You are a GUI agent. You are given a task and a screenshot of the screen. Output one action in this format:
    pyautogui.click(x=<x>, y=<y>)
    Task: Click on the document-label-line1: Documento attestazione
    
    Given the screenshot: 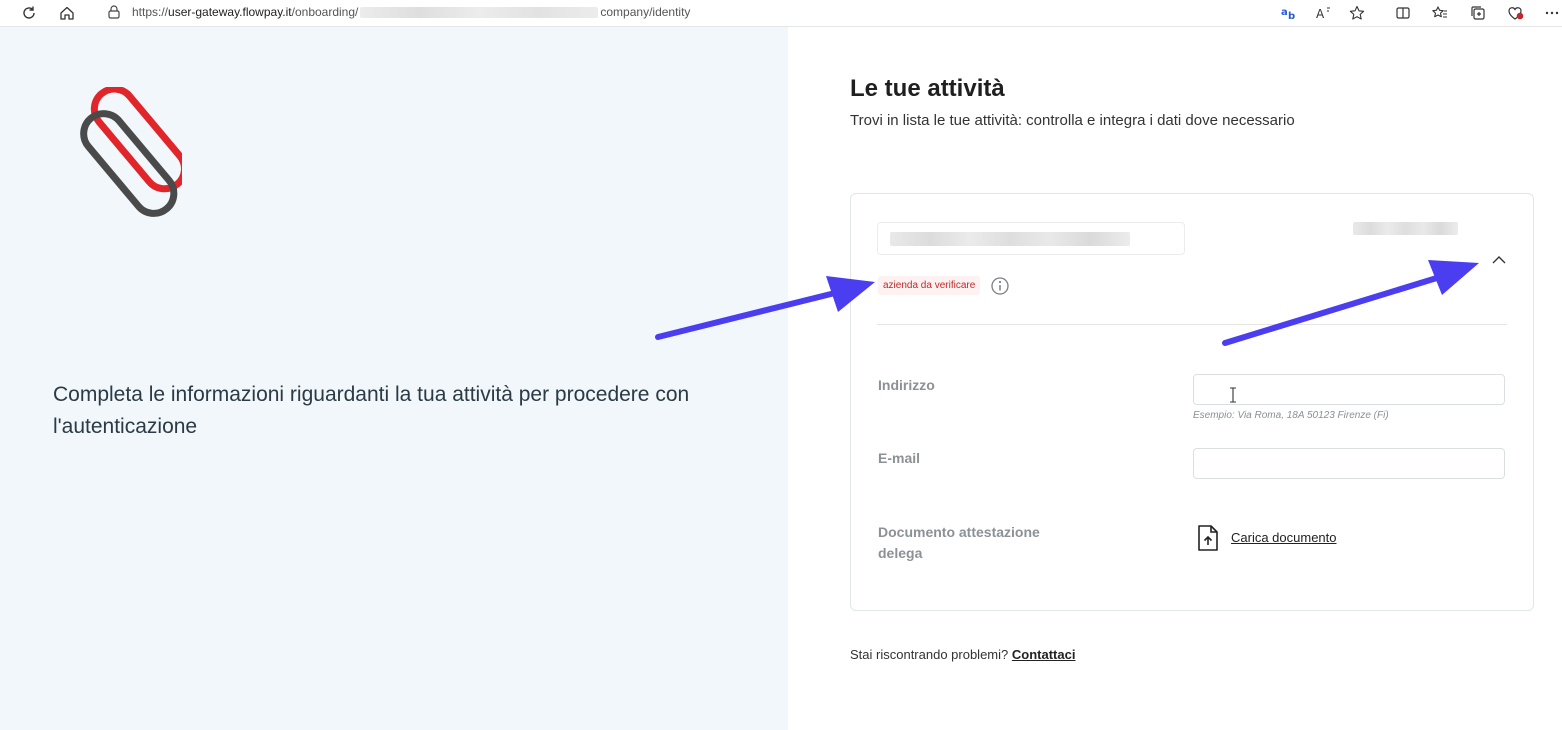 What is the action you would take?
    pyautogui.click(x=959, y=532)
    